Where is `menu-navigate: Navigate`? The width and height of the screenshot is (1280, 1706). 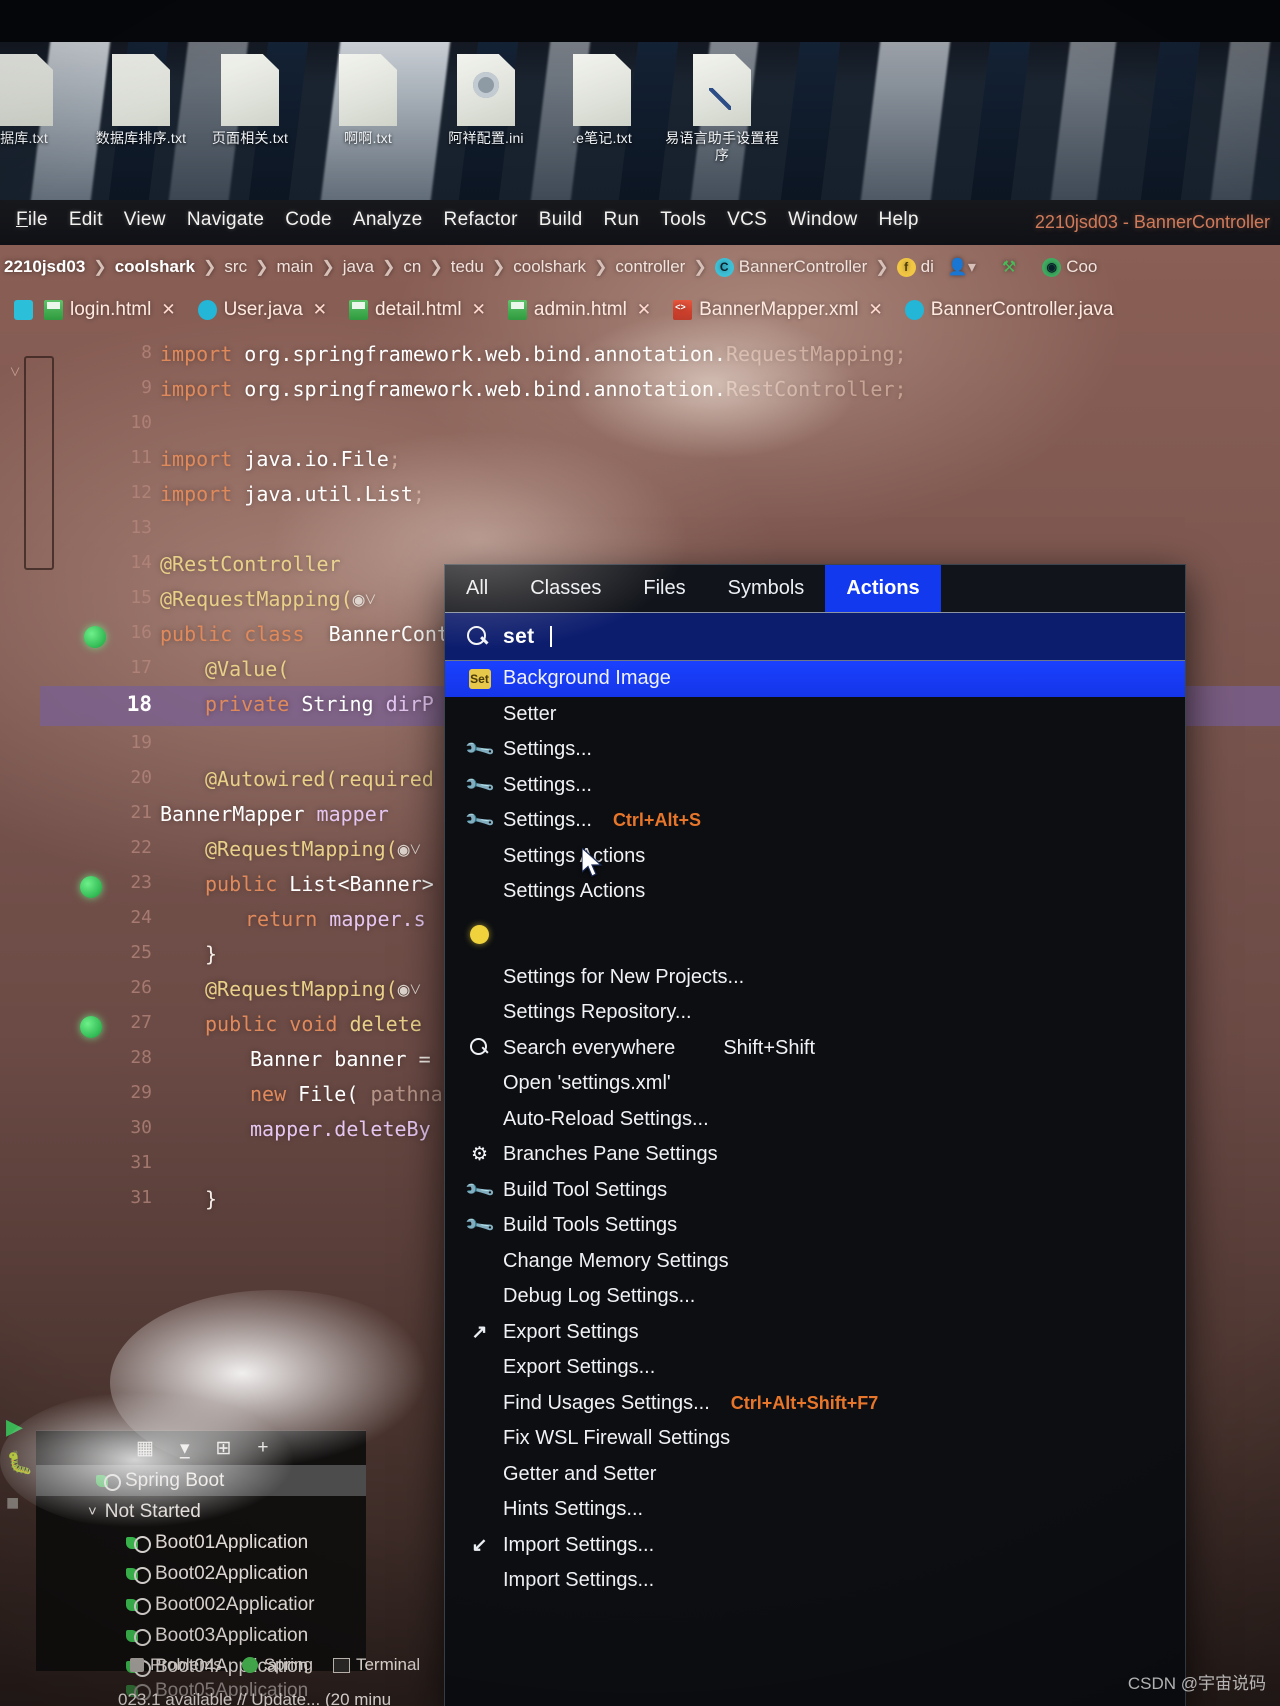
menu-navigate: Navigate is located at coordinates (225, 220).